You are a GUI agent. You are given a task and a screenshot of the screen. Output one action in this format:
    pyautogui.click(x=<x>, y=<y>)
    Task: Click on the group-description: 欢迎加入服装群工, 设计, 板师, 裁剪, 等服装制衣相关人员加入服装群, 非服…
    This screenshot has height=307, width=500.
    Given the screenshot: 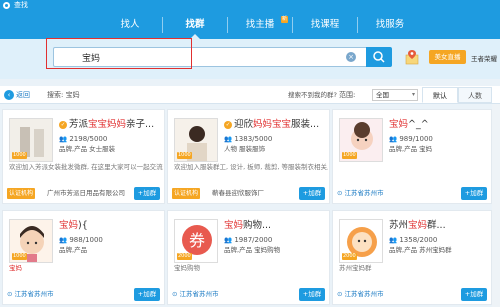 What is the action you would take?
    pyautogui.click(x=251, y=167)
    